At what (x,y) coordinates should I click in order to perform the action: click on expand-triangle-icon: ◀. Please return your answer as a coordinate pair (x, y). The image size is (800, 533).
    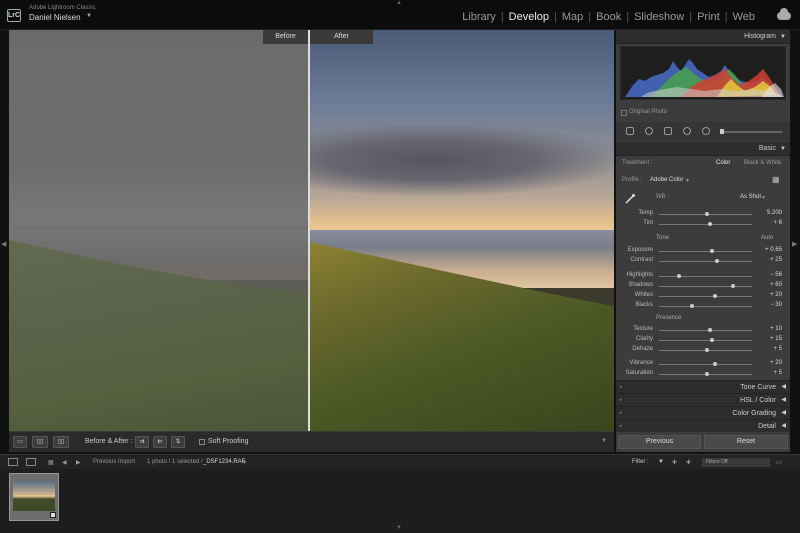
    Looking at the image, I should click on (783, 426).